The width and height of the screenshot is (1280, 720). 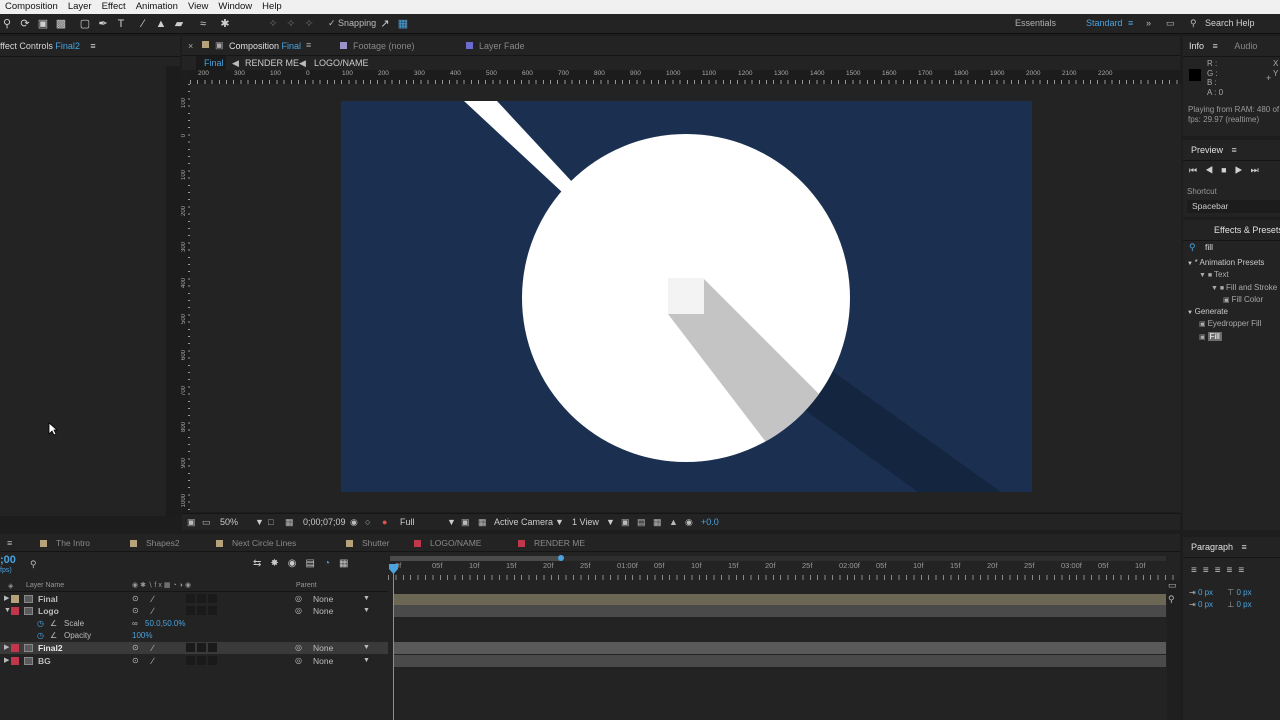 I want to click on effects-tree-item: ▼ Generate, so click(x=1231, y=312).